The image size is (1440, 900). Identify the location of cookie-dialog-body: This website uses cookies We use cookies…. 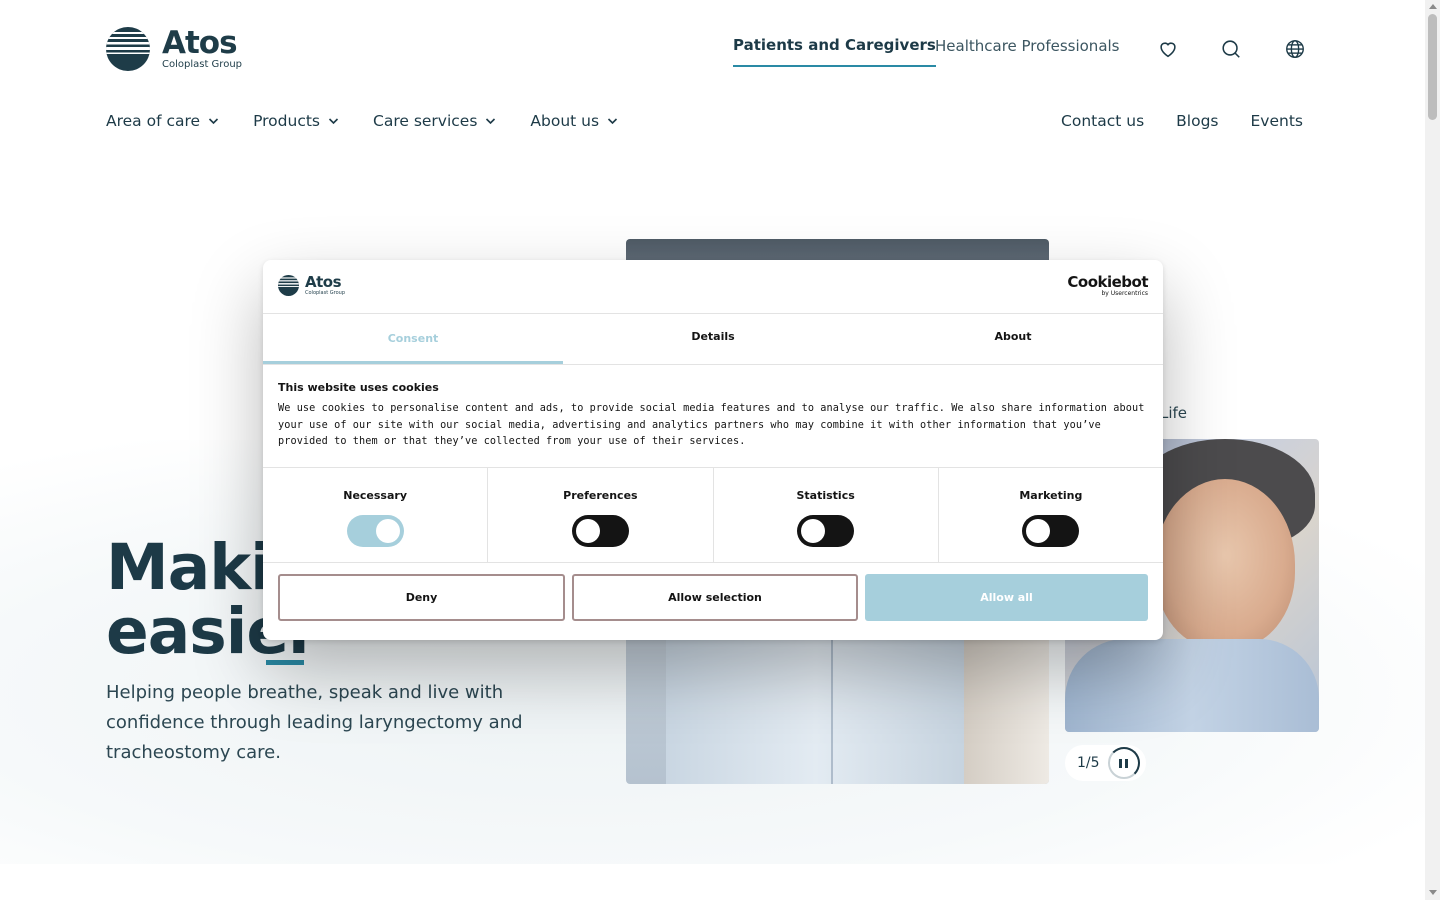
(713, 416).